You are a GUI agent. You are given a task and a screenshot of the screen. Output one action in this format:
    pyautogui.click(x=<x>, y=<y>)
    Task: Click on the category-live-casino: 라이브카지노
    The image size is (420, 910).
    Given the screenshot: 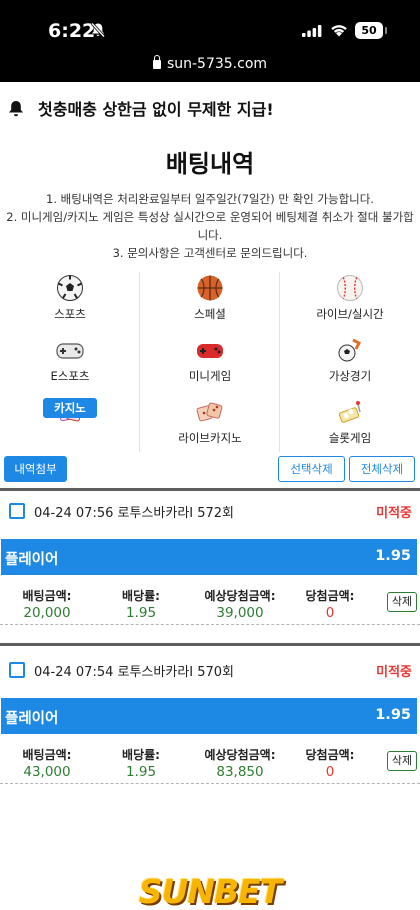 What is the action you would take?
    pyautogui.click(x=210, y=420)
    